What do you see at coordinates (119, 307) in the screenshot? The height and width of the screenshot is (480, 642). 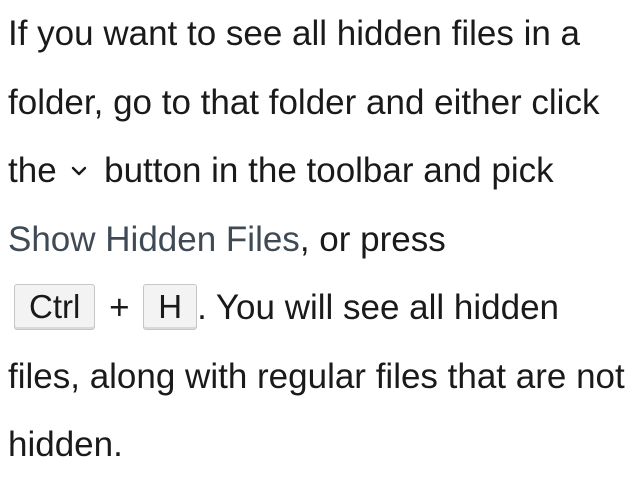 I see `key-plus-sign: +` at bounding box center [119, 307].